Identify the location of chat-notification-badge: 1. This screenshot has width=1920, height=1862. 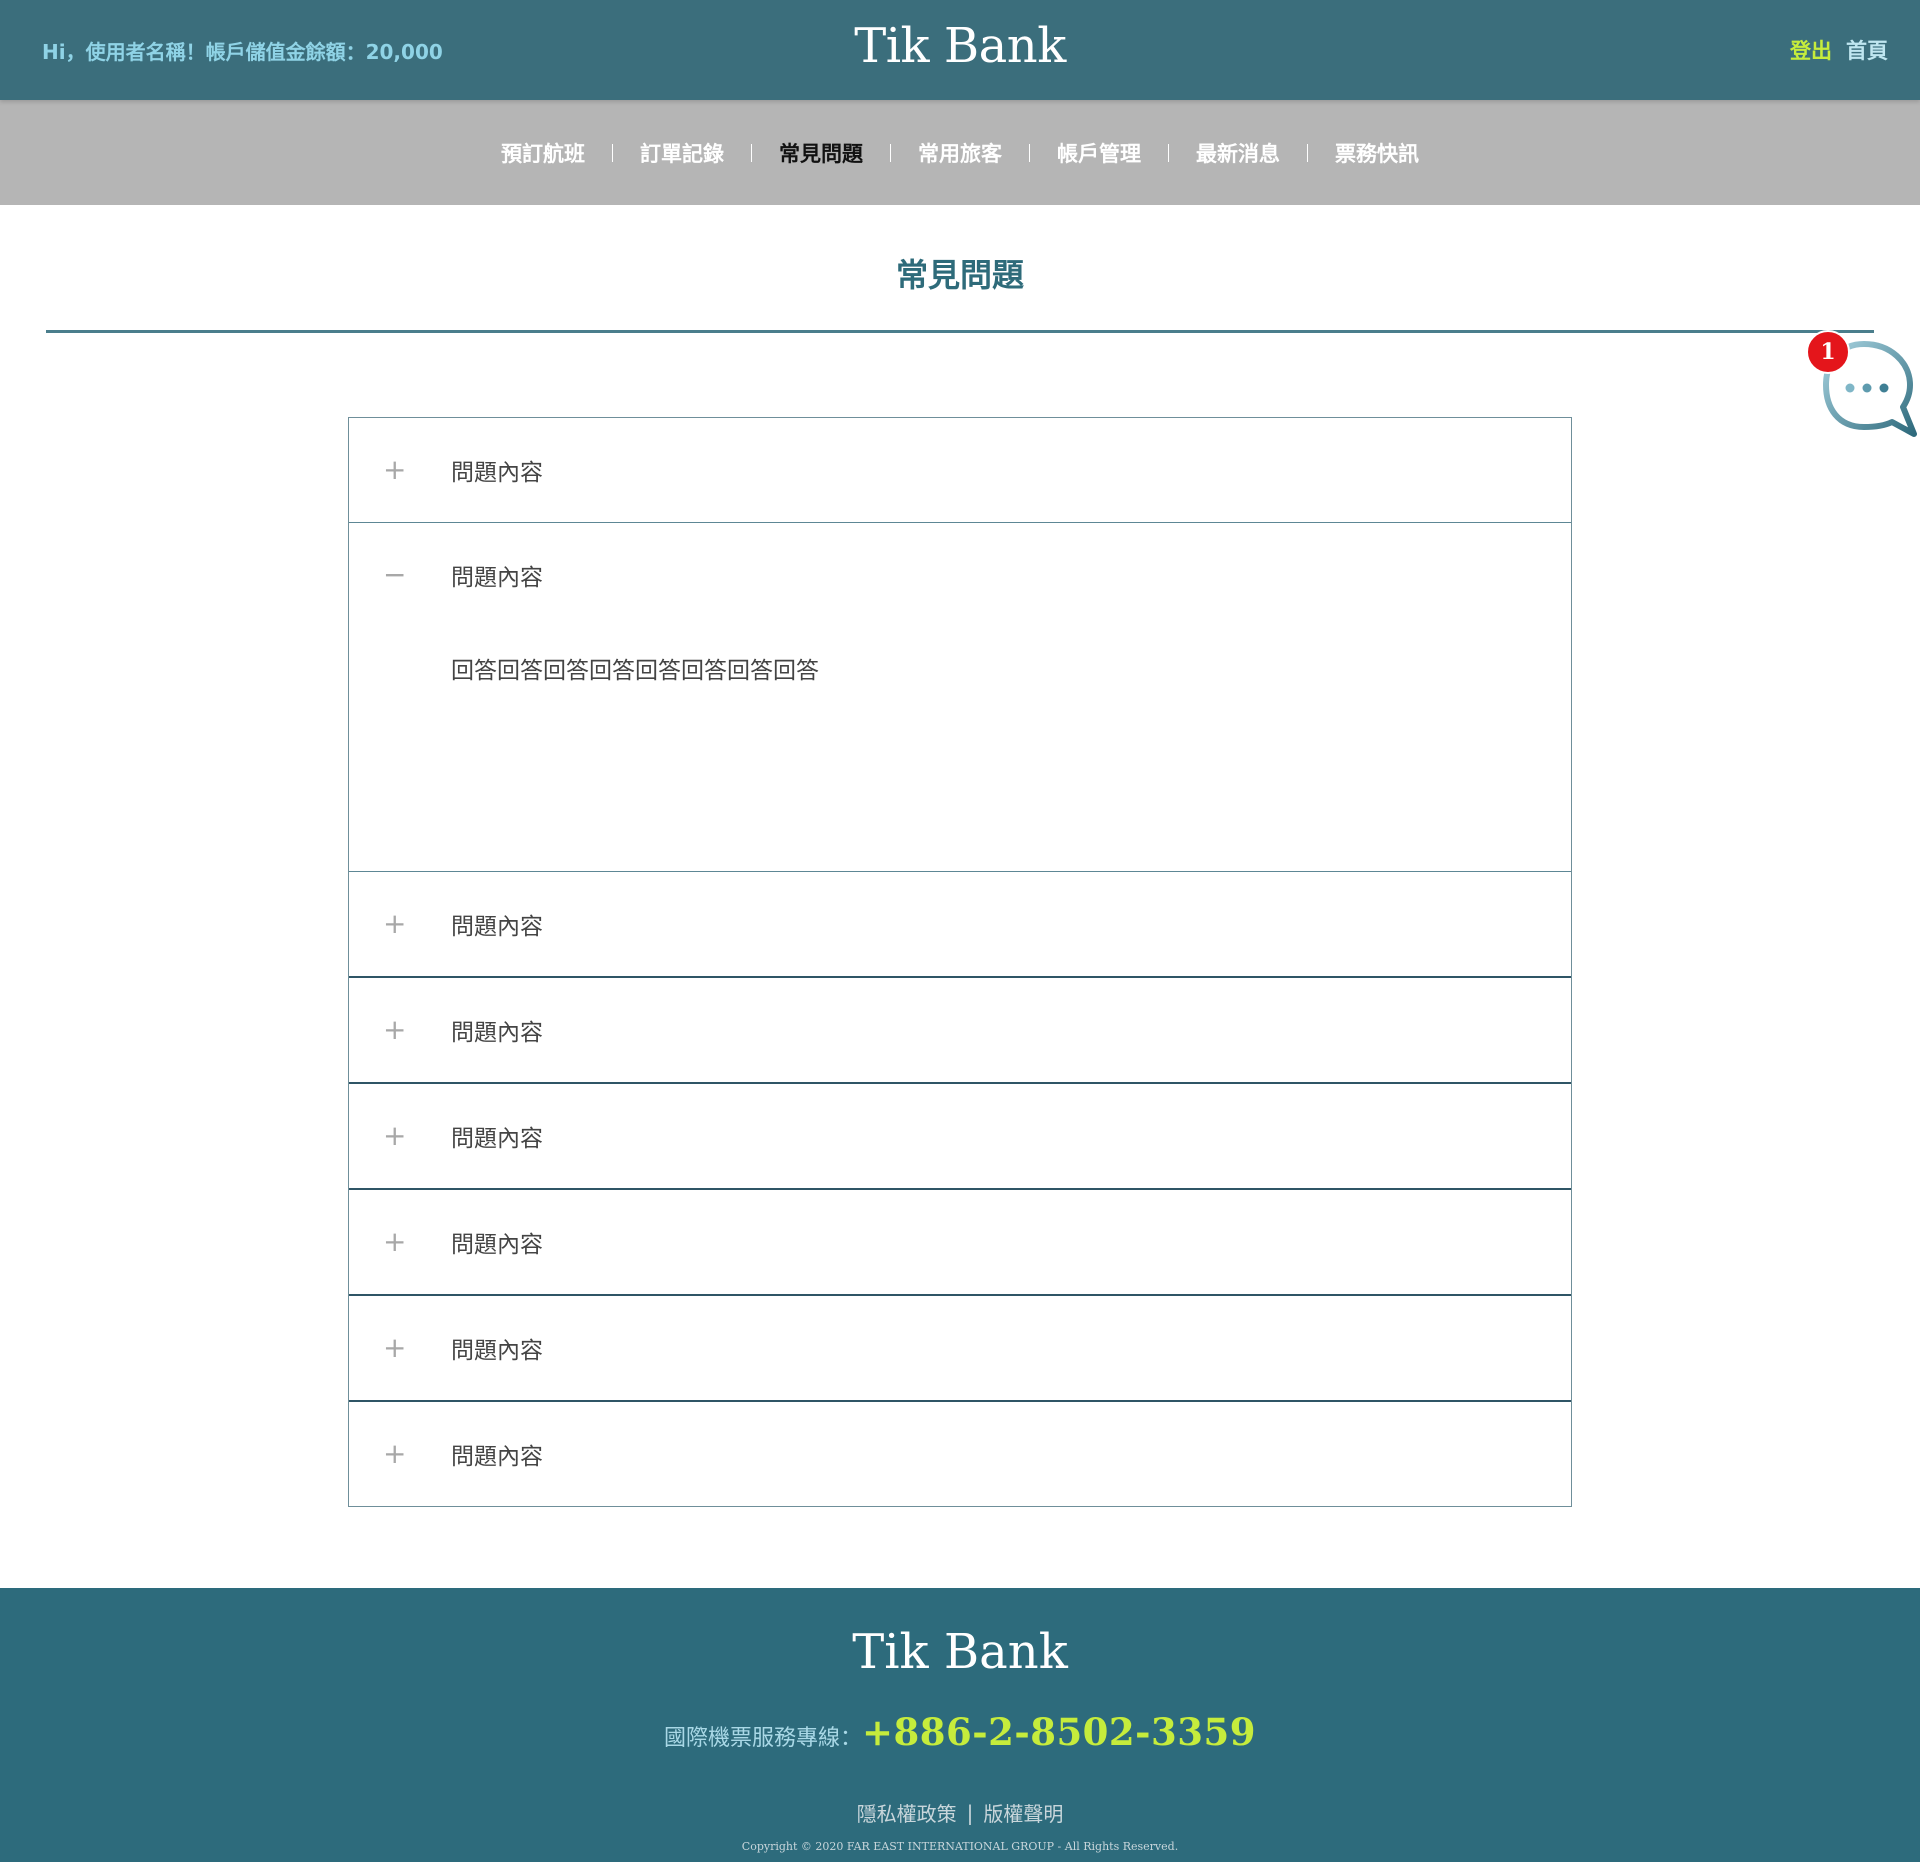
(1828, 352).